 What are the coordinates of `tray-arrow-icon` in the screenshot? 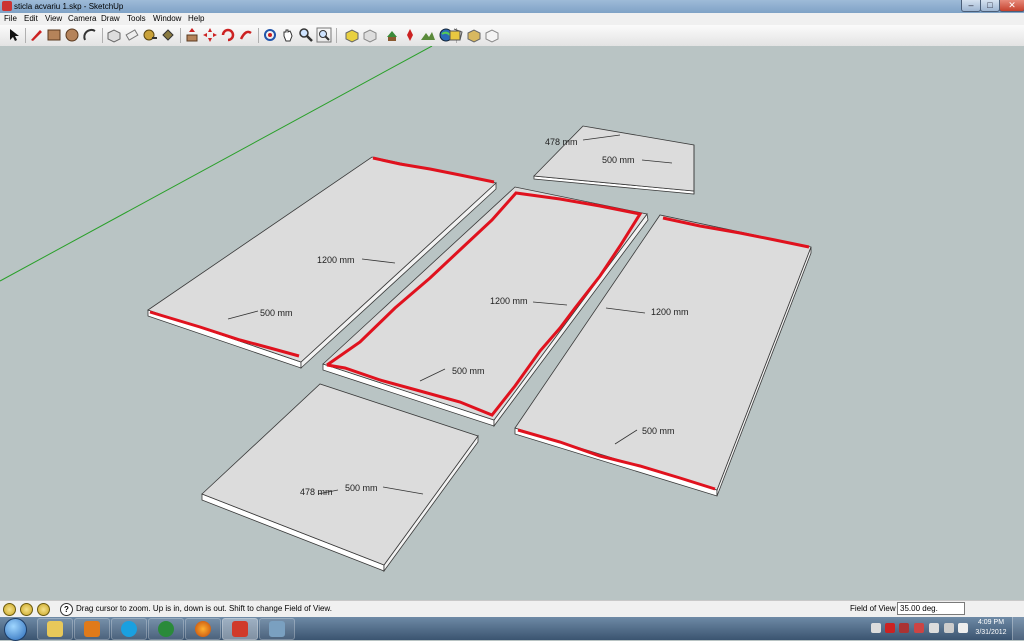 It's located at (876, 628).